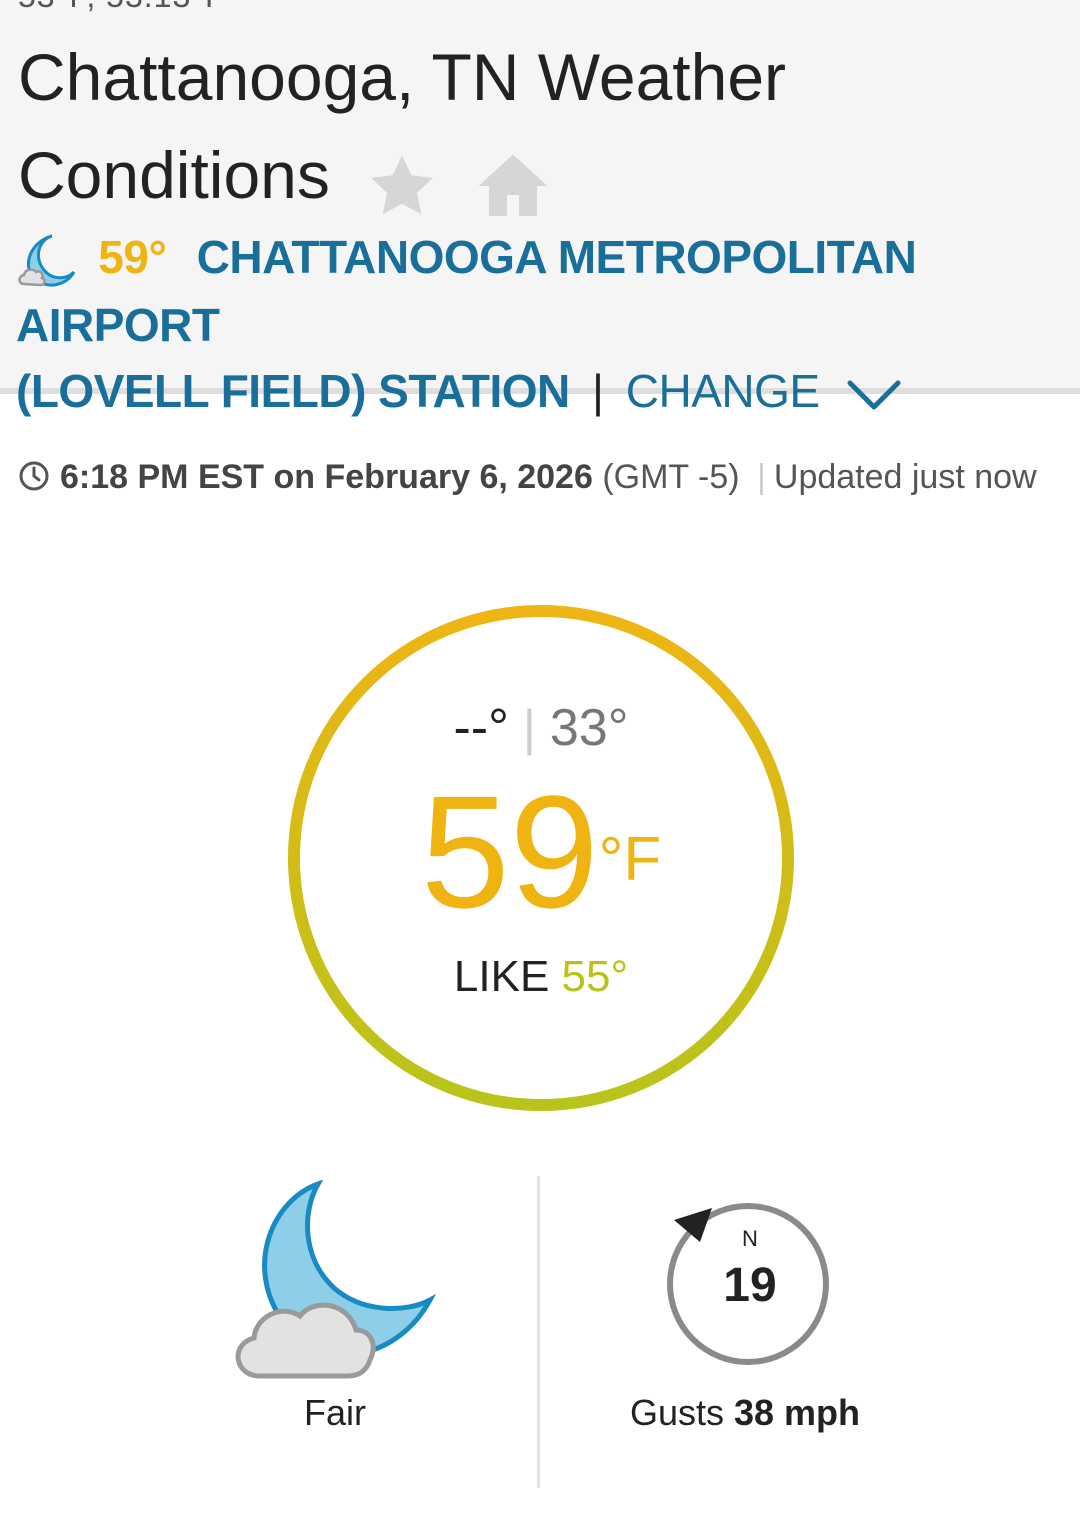  What do you see at coordinates (750, 1238) in the screenshot?
I see `wind-direction: N` at bounding box center [750, 1238].